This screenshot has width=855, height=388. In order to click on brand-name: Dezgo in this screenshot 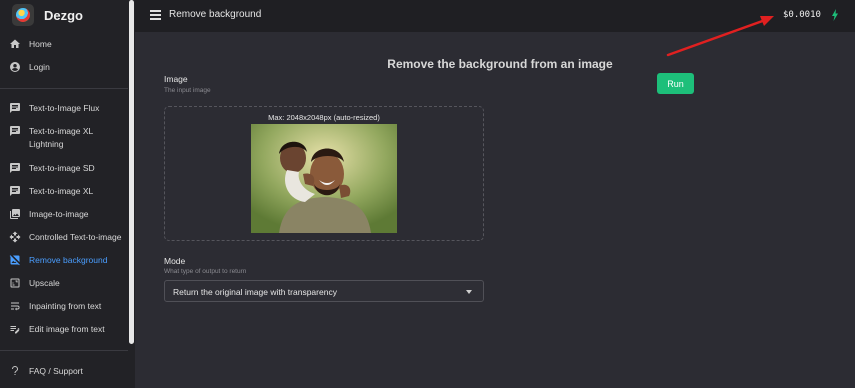, I will do `click(63, 15)`.